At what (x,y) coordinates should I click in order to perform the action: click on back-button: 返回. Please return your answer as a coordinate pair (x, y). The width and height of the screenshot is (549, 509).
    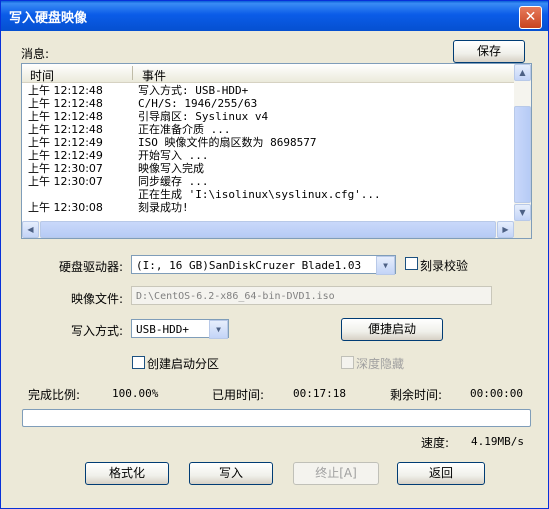
    Looking at the image, I should click on (441, 473).